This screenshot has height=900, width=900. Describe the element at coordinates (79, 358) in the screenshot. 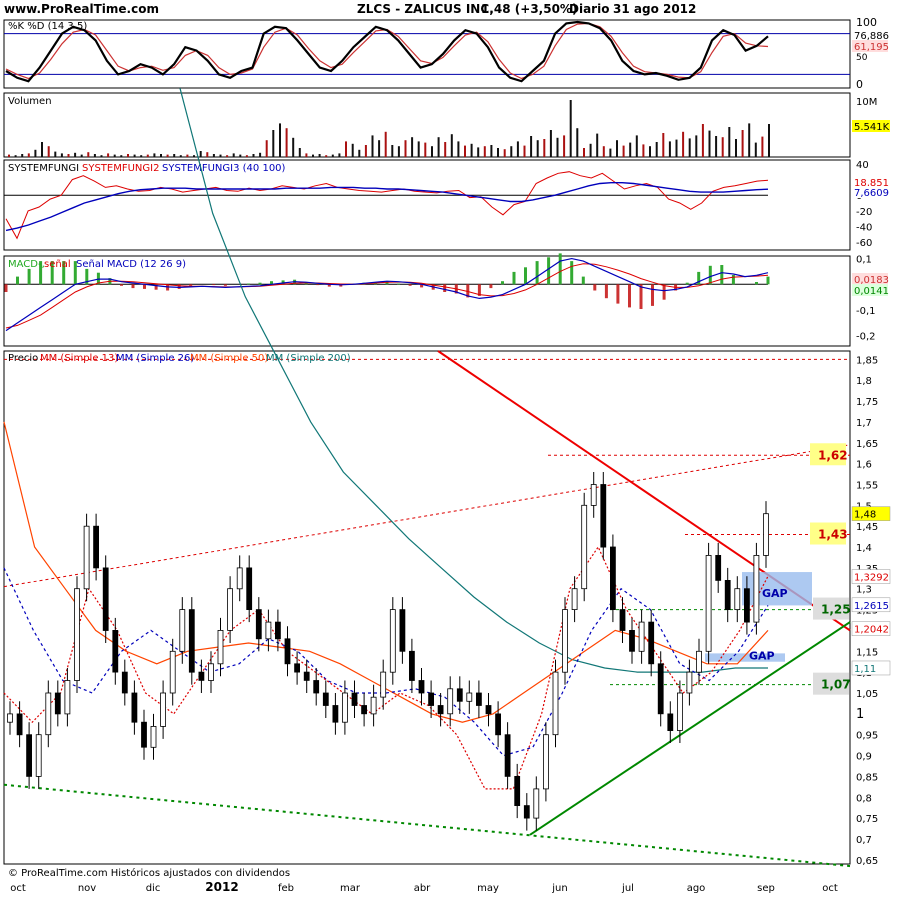

I see `price-legend-sma13: MM (Simple 13)` at that location.